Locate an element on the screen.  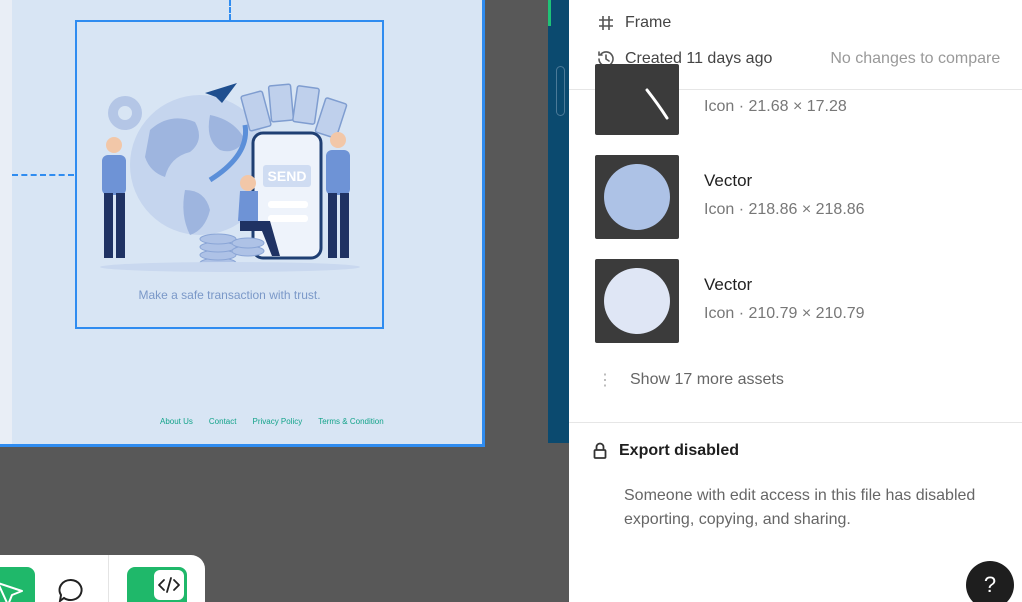
export-divider is located at coordinates (795, 422).